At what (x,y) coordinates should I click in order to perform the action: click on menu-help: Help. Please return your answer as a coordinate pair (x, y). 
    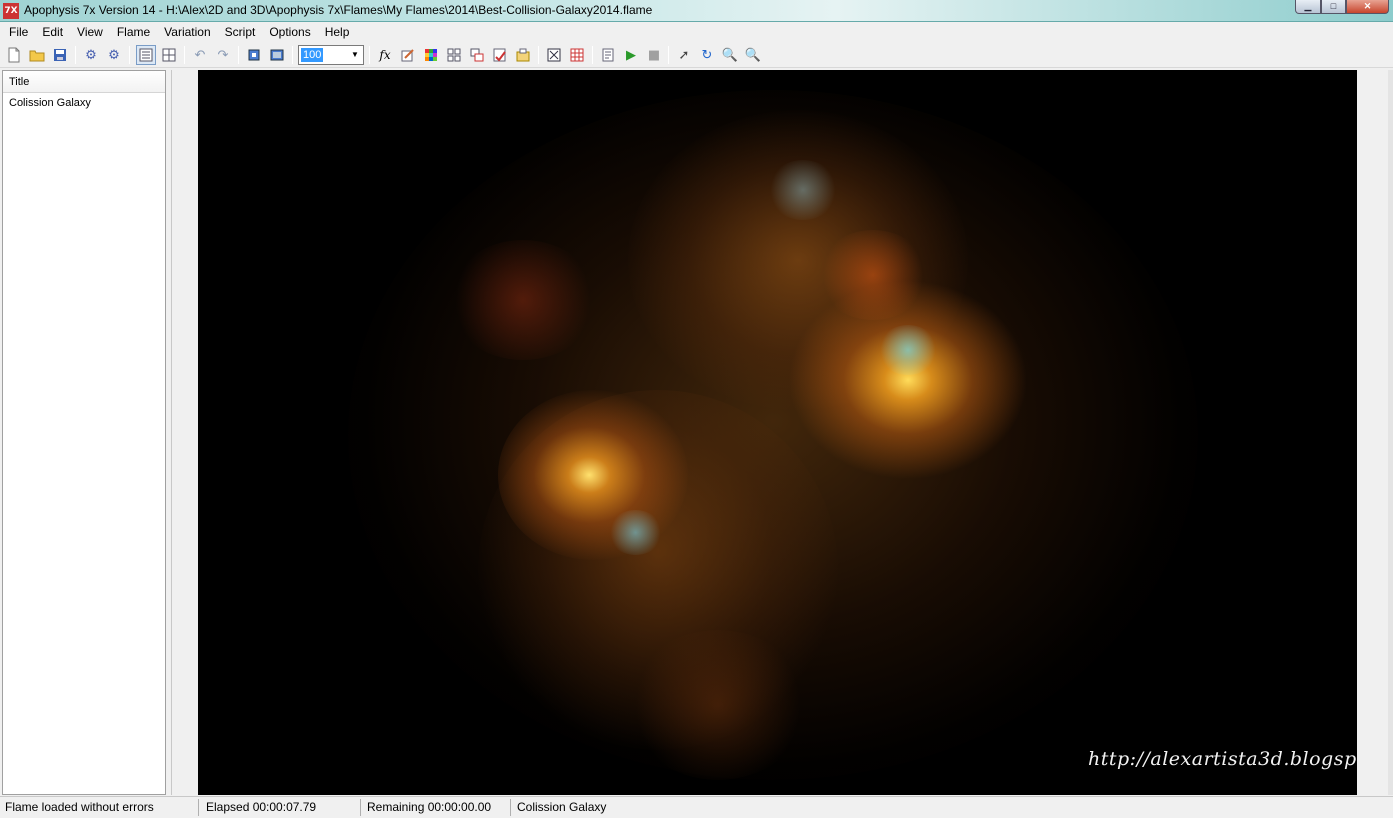
    Looking at the image, I should click on (337, 32).